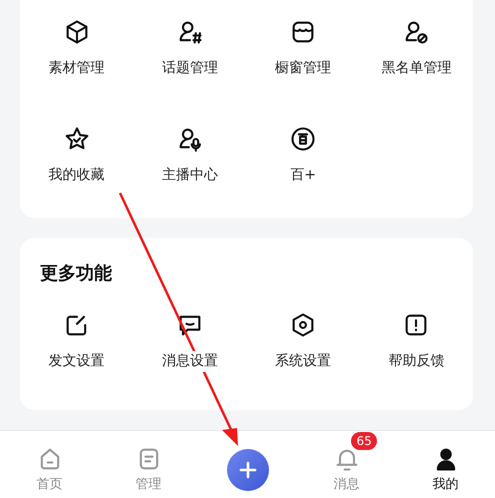 This screenshot has width=495, height=498. Describe the element at coordinates (364, 441) in the screenshot. I see `notification-badge: 65` at that location.